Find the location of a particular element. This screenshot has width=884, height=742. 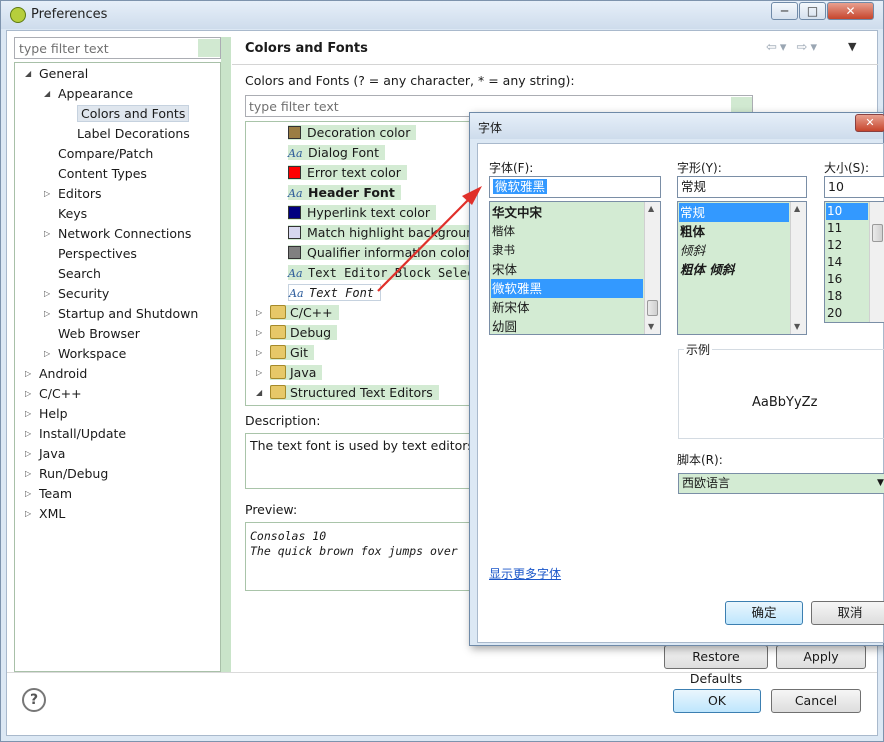

font-dialog-close-button: ✕ is located at coordinates (869, 123).